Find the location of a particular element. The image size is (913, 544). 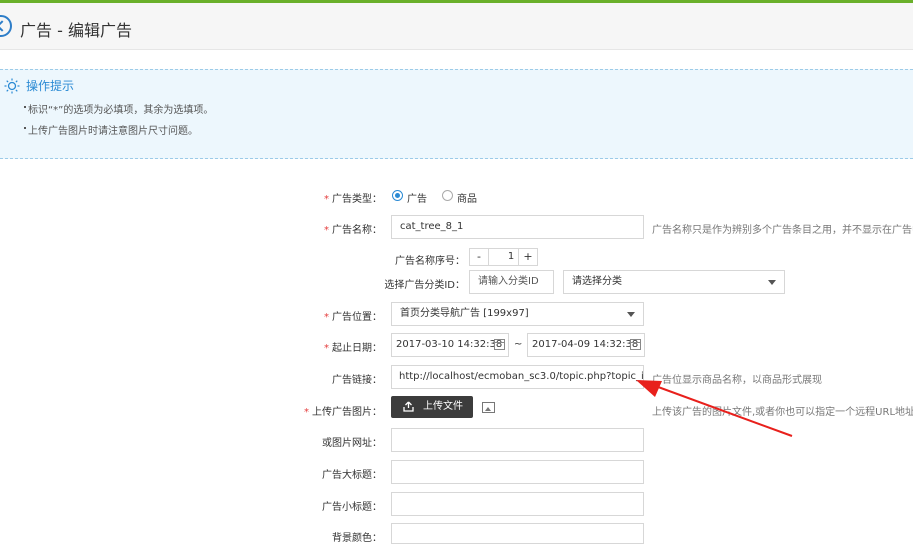

page-title: 广告 - 编辑广告 is located at coordinates (76, 30).